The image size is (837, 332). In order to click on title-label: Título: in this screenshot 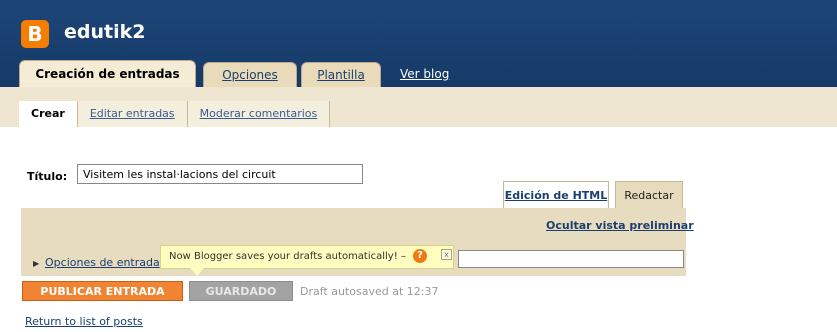, I will do `click(47, 176)`.